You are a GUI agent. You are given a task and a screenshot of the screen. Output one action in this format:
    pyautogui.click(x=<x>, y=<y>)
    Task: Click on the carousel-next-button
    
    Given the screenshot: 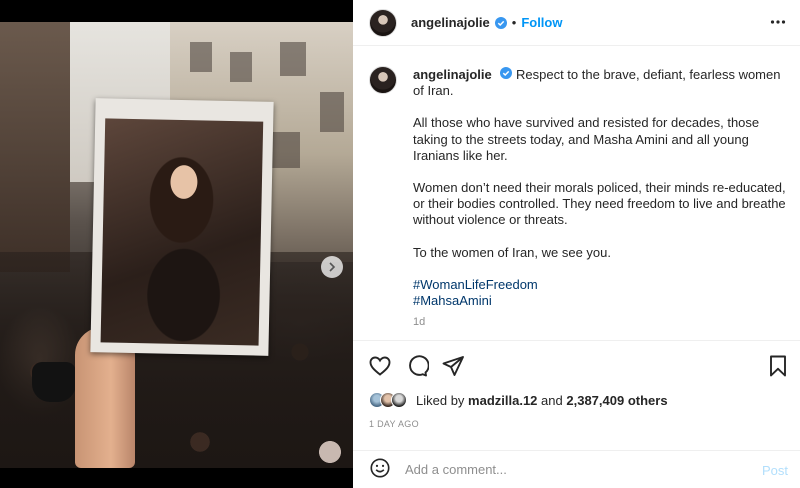 What is the action you would take?
    pyautogui.click(x=332, y=267)
    